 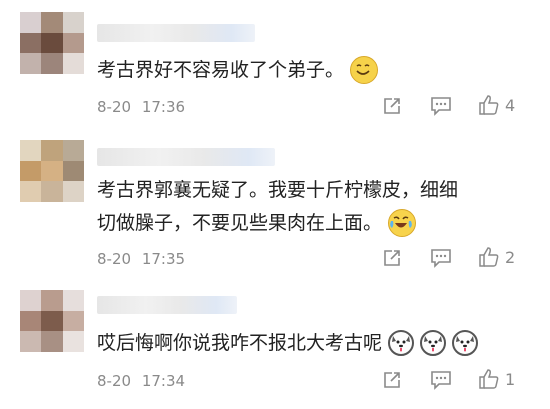 I want to click on timestamp: 8-20 17:36, so click(x=141, y=107).